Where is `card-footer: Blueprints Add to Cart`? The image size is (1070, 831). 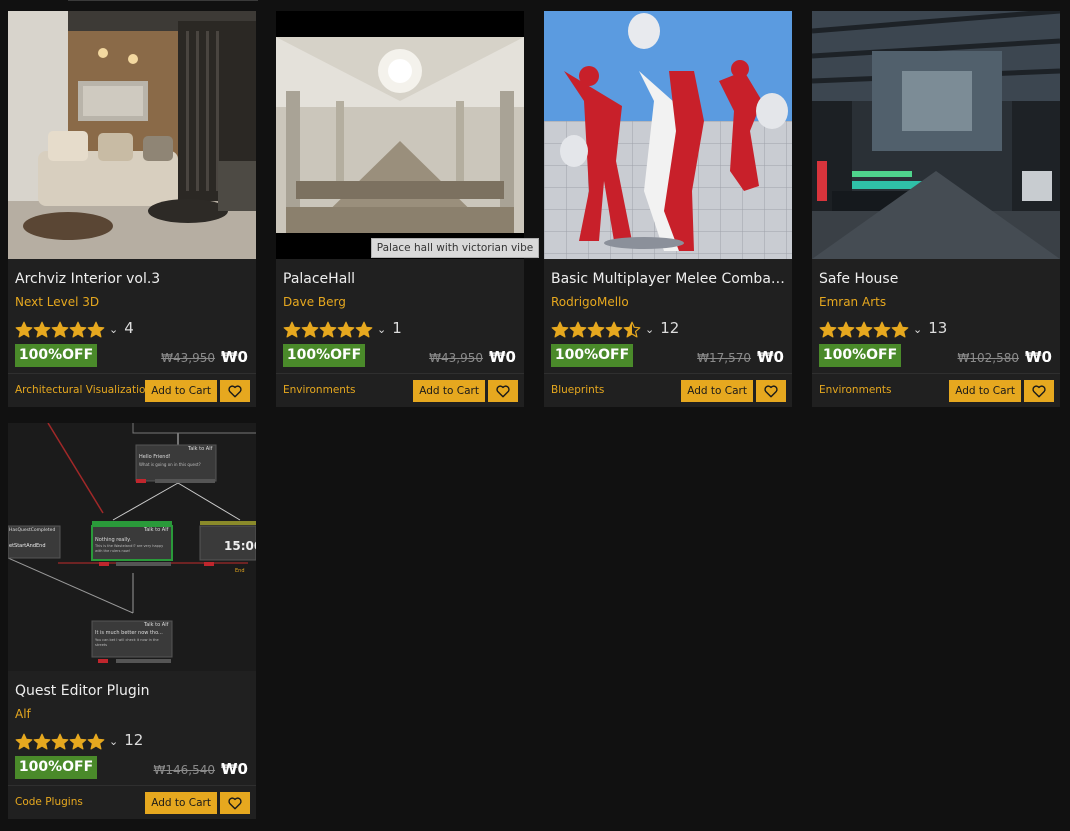 card-footer: Blueprints Add to Cart is located at coordinates (668, 390).